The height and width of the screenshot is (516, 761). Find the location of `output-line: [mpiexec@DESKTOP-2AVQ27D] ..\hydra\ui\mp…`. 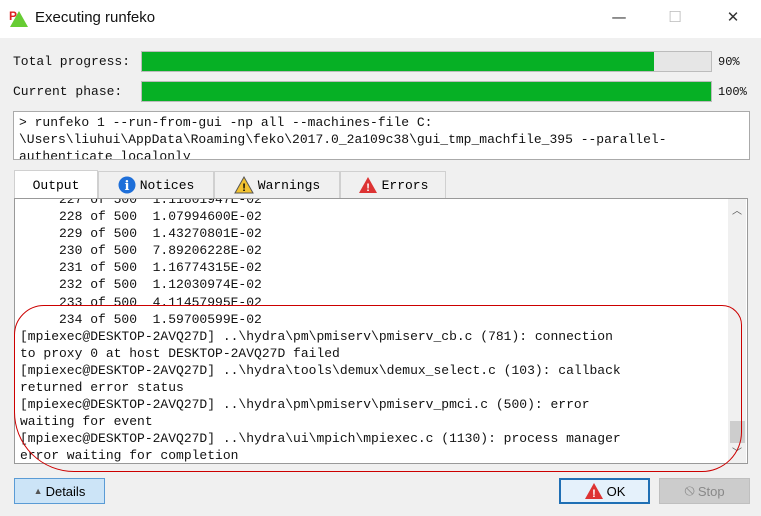

output-line: [mpiexec@DESKTOP-2AVQ27D] ..\hydra\ui\mp… is located at coordinates (320, 439).